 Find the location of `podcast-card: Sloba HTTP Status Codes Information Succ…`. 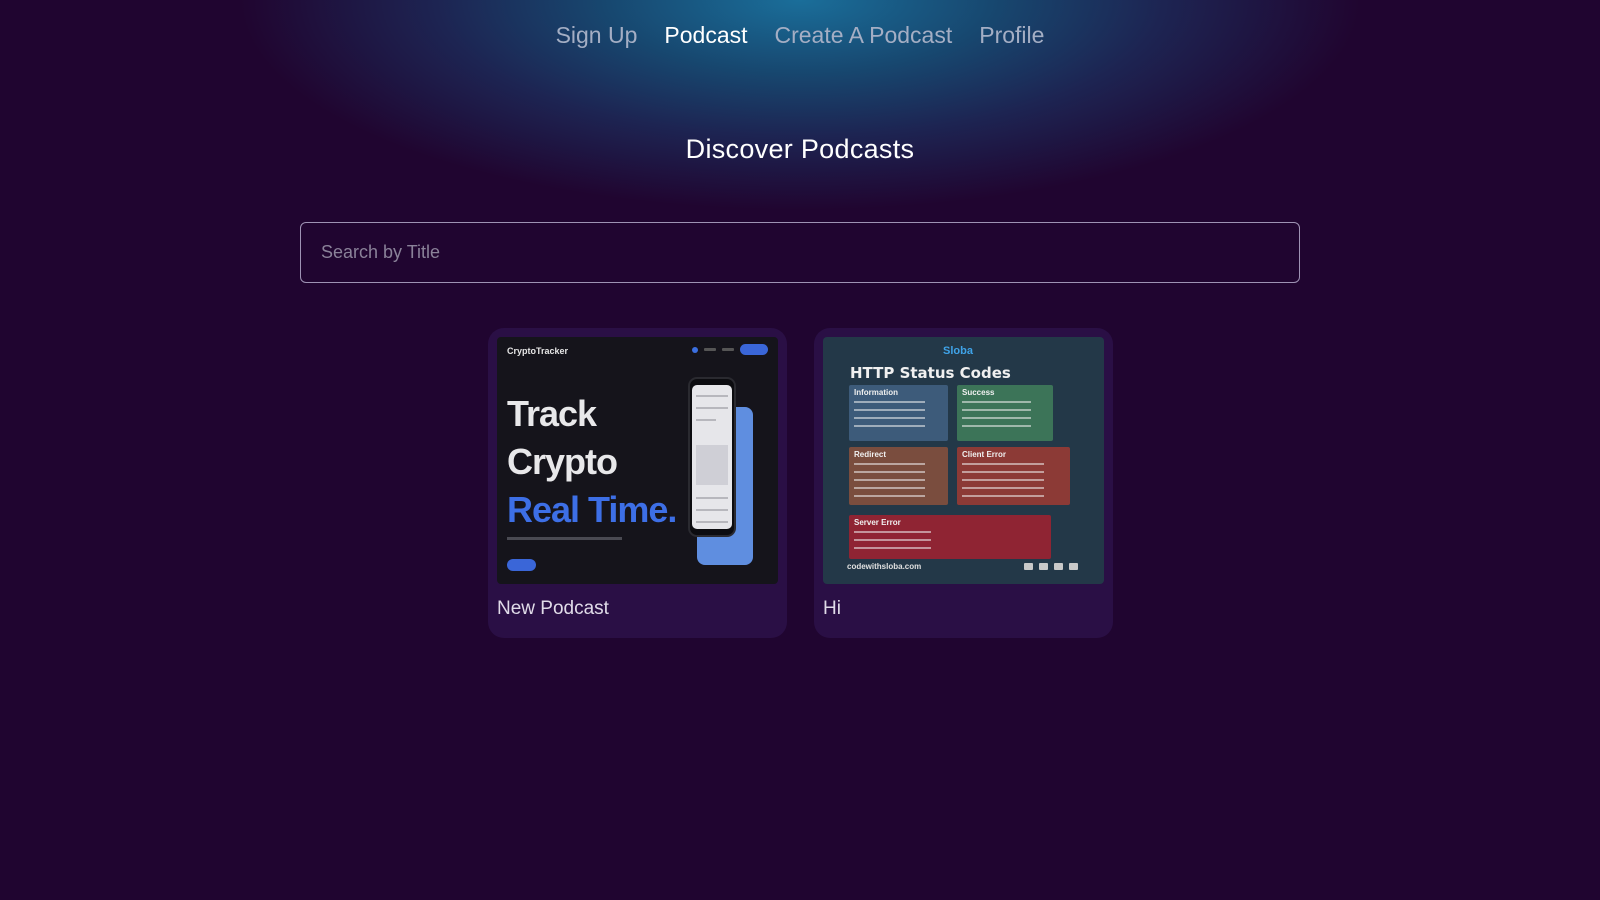

podcast-card: Sloba HTTP Status Codes Information Succ… is located at coordinates (963, 483).